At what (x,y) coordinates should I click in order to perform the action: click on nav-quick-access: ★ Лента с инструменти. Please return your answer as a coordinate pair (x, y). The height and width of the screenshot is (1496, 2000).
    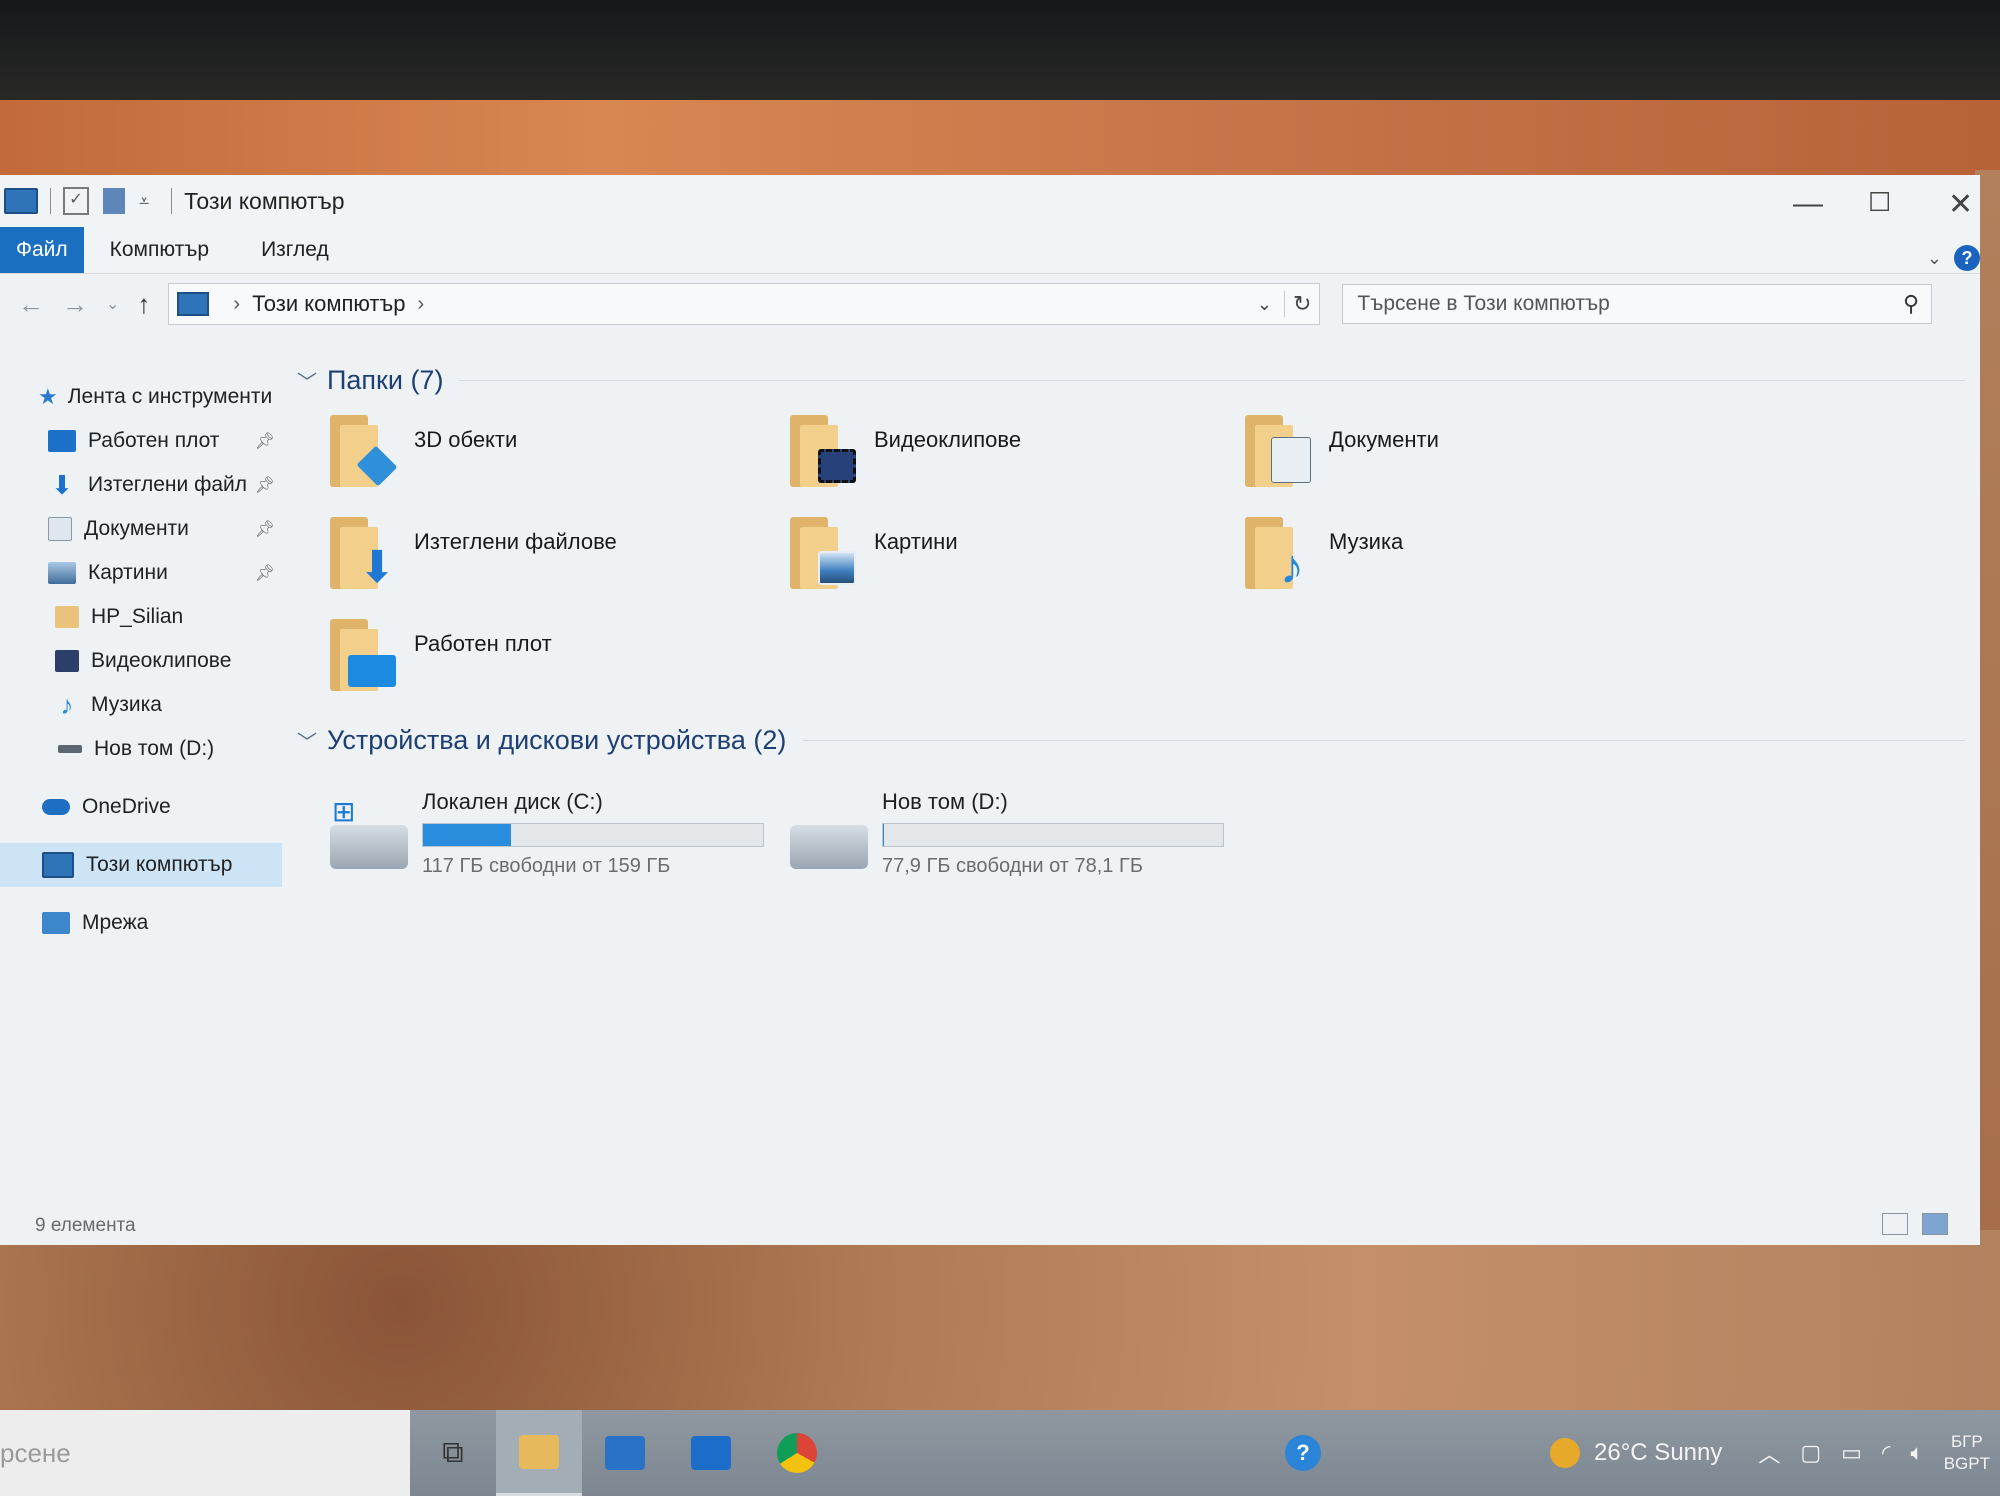
    Looking at the image, I should click on (142, 397).